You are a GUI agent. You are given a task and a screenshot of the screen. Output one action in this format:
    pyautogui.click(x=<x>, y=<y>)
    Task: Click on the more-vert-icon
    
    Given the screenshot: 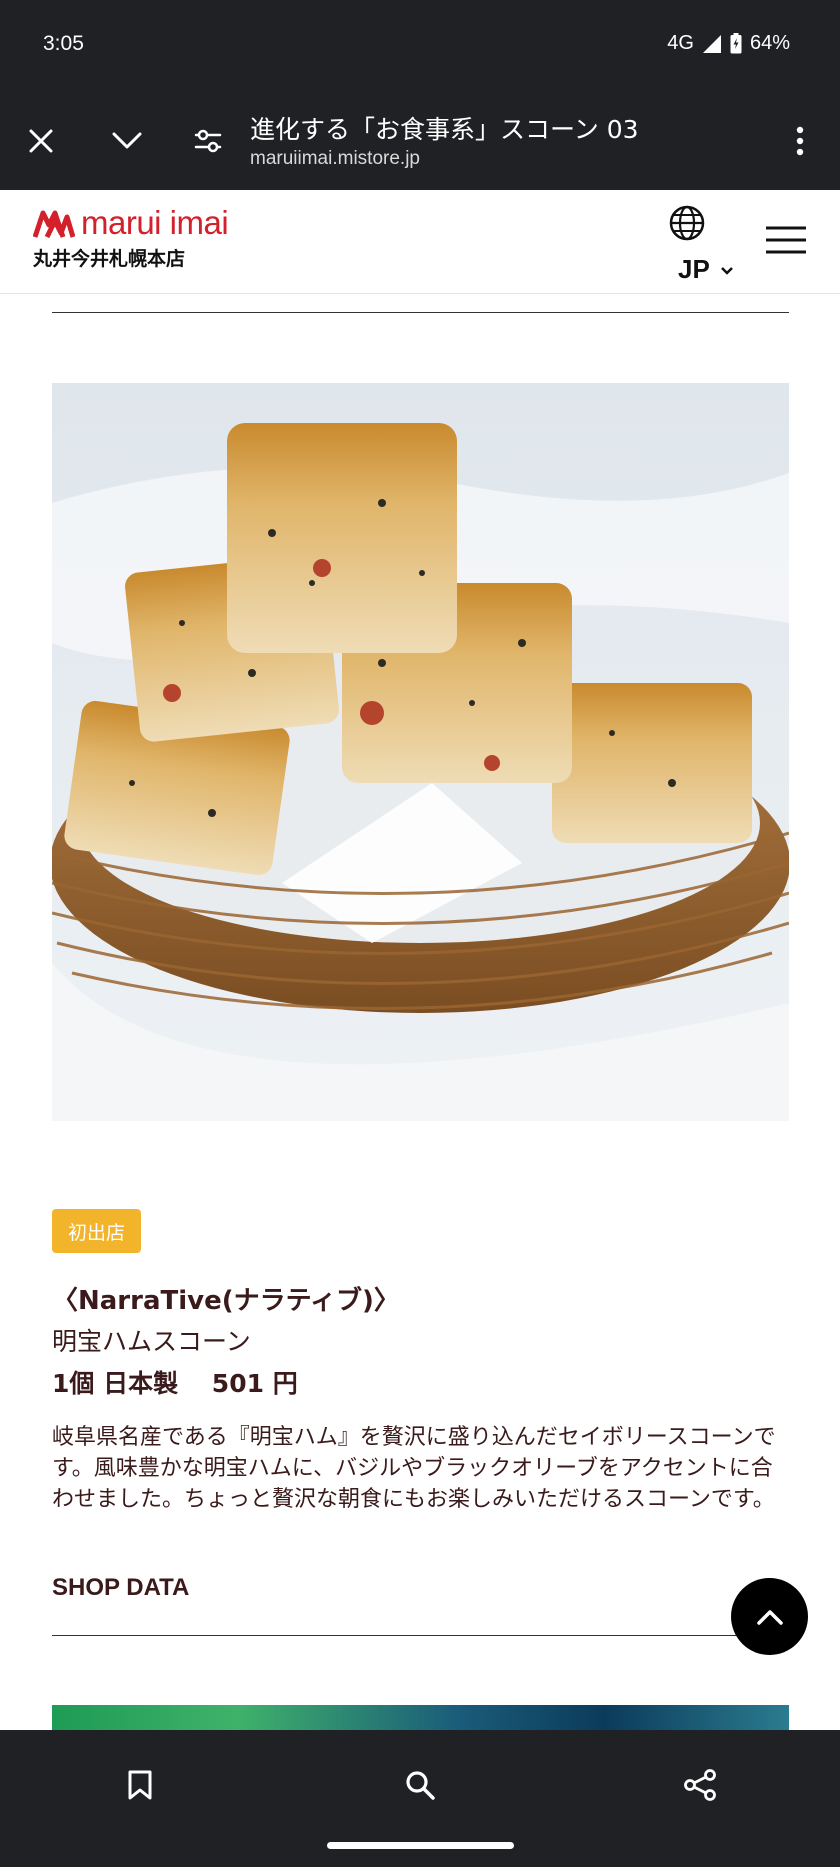 What is the action you would take?
    pyautogui.click(x=800, y=141)
    